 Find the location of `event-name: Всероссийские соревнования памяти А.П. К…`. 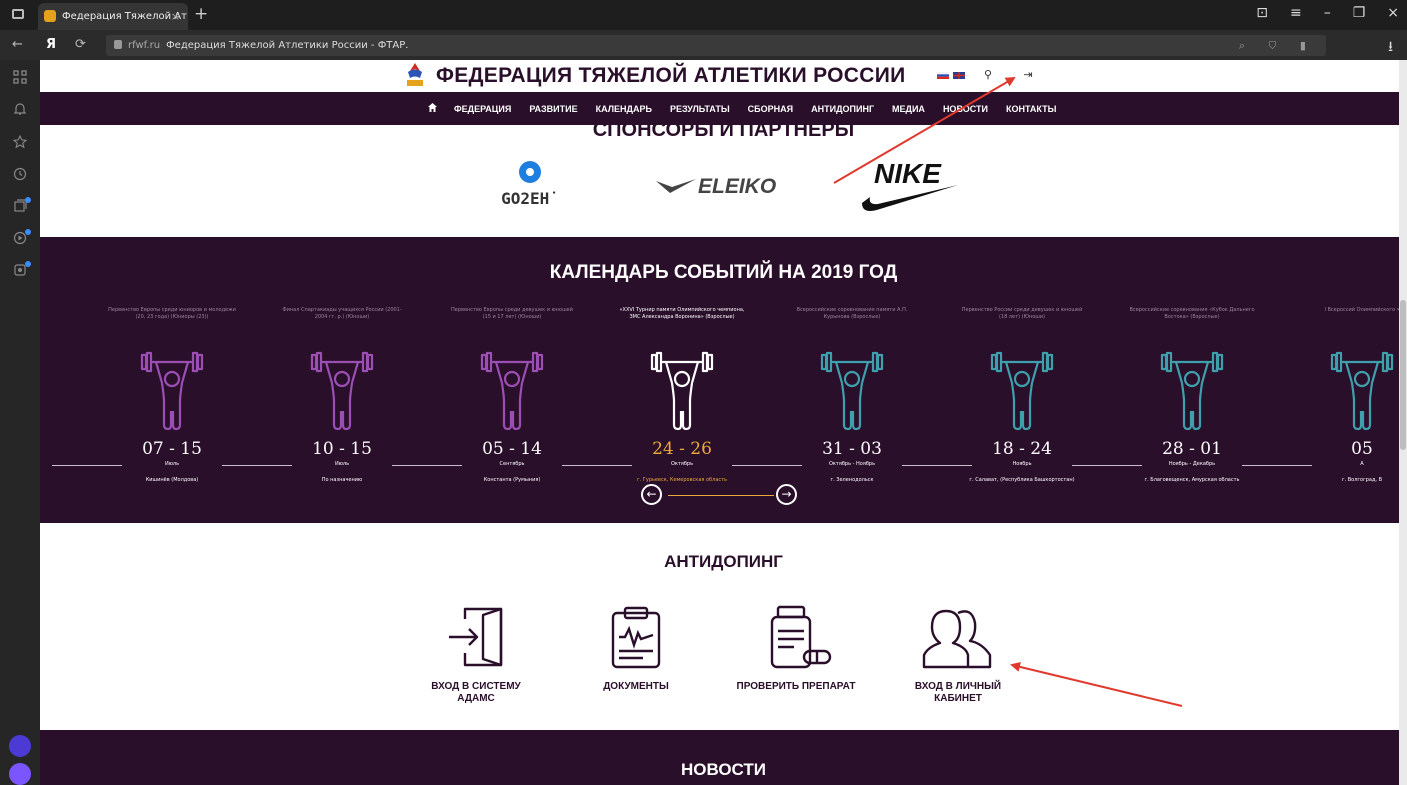

event-name: Всероссийские соревнования памяти А.П. К… is located at coordinates (852, 313).